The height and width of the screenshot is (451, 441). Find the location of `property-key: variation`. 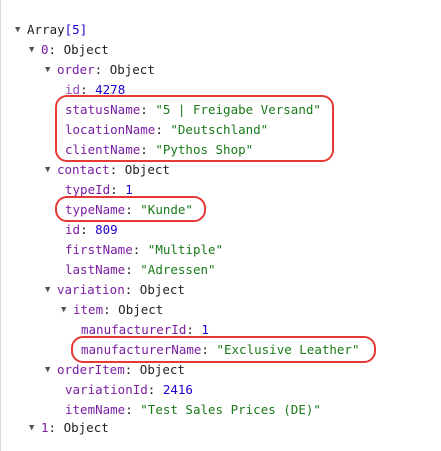

property-key: variation is located at coordinates (91, 289).